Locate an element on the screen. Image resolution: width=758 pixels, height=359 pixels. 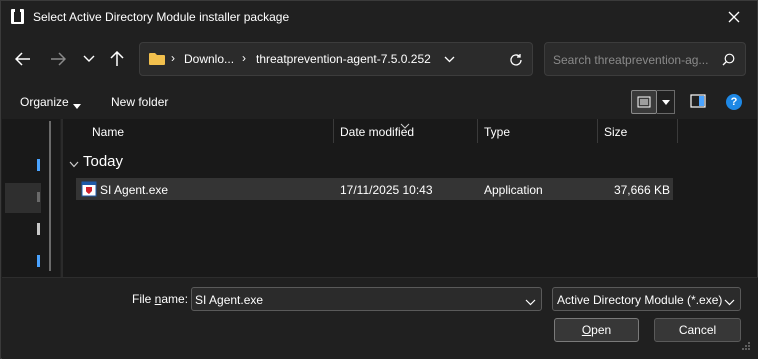
recent-dropdown-icon is located at coordinates (89, 58).